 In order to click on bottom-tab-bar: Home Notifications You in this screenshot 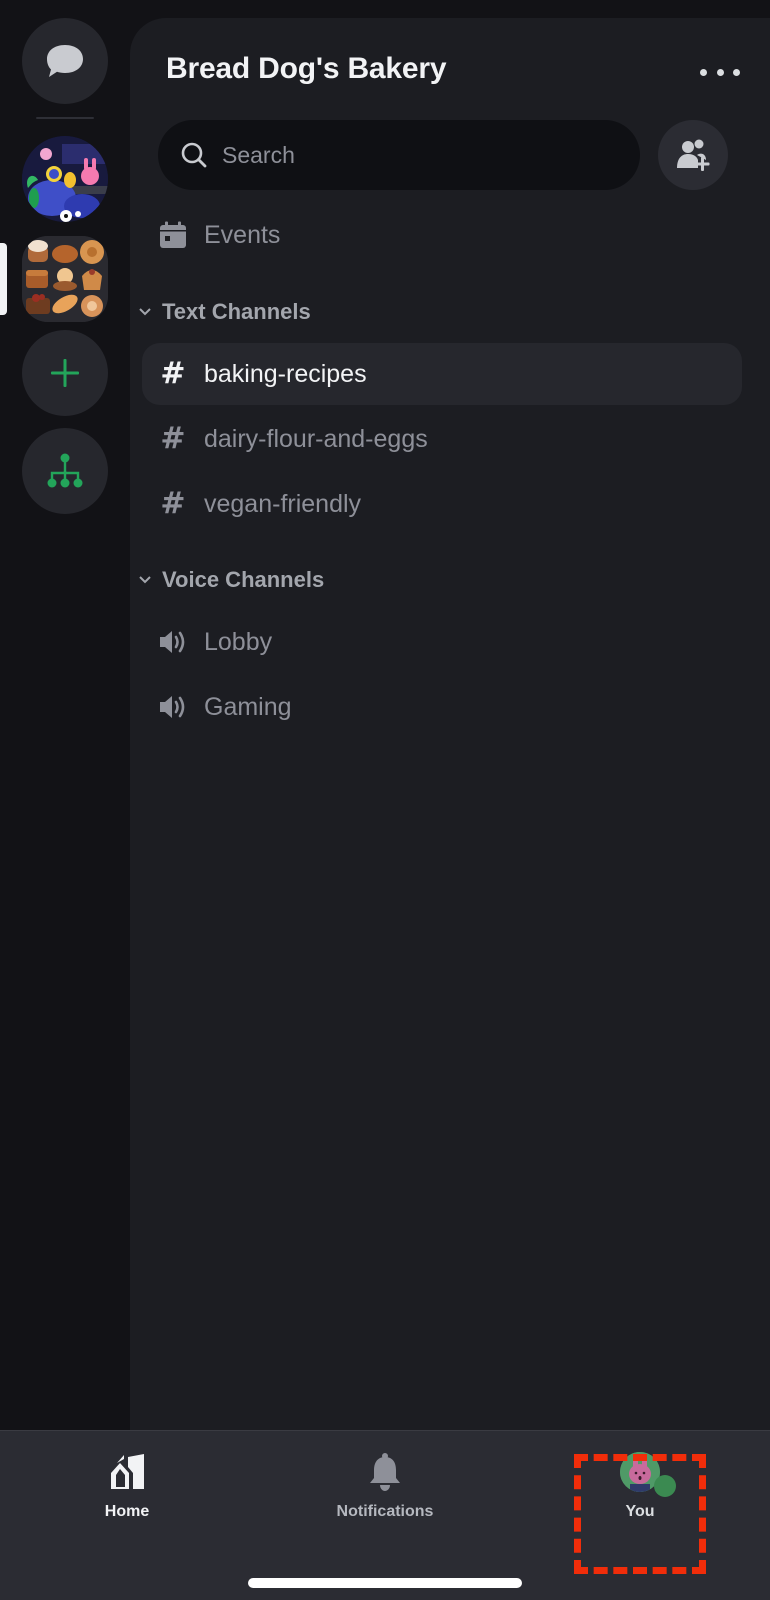, I will do `click(385, 1515)`.